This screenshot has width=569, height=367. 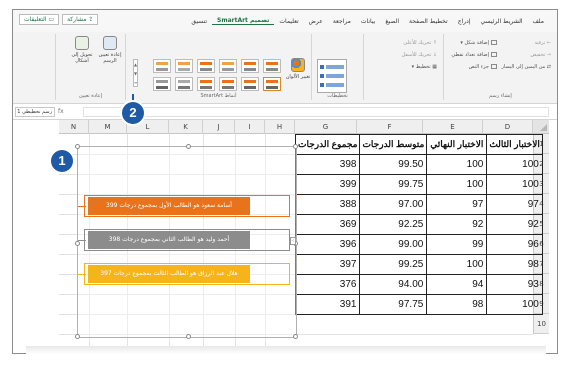 I want to click on row-header-10: 10, so click(x=541, y=324).